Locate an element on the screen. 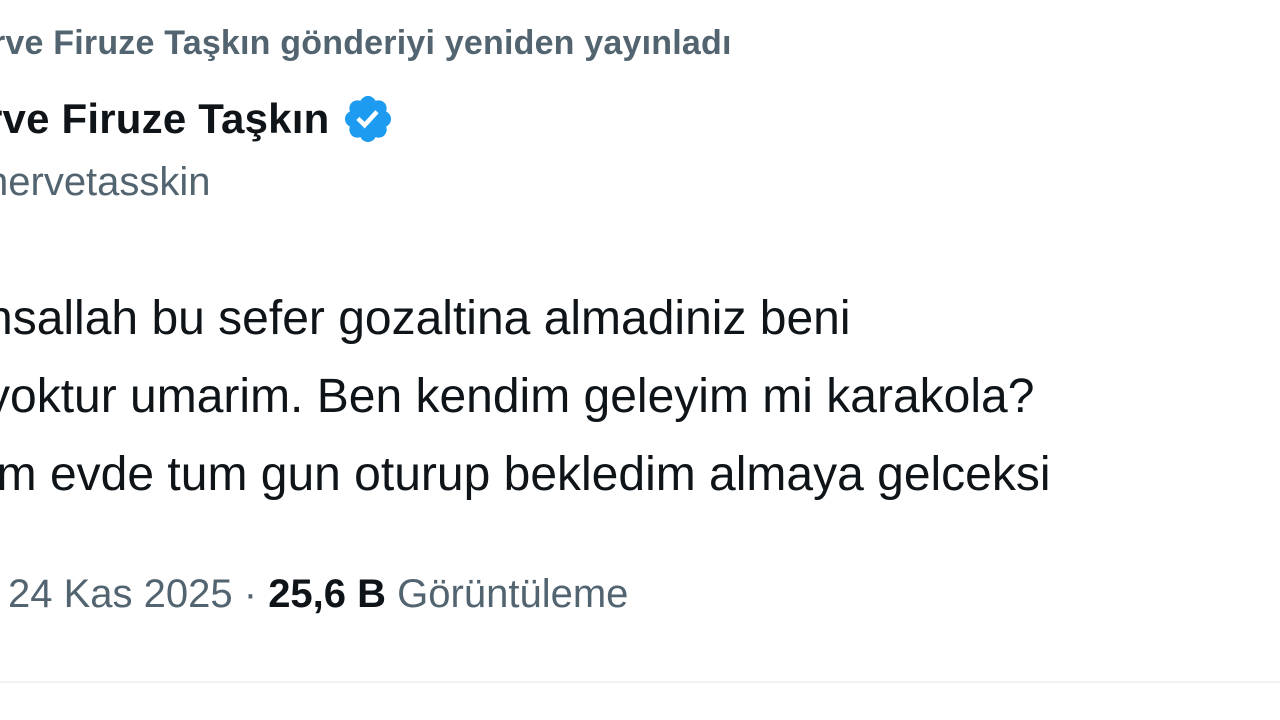 The image size is (1280, 720). divider is located at coordinates (640, 682).